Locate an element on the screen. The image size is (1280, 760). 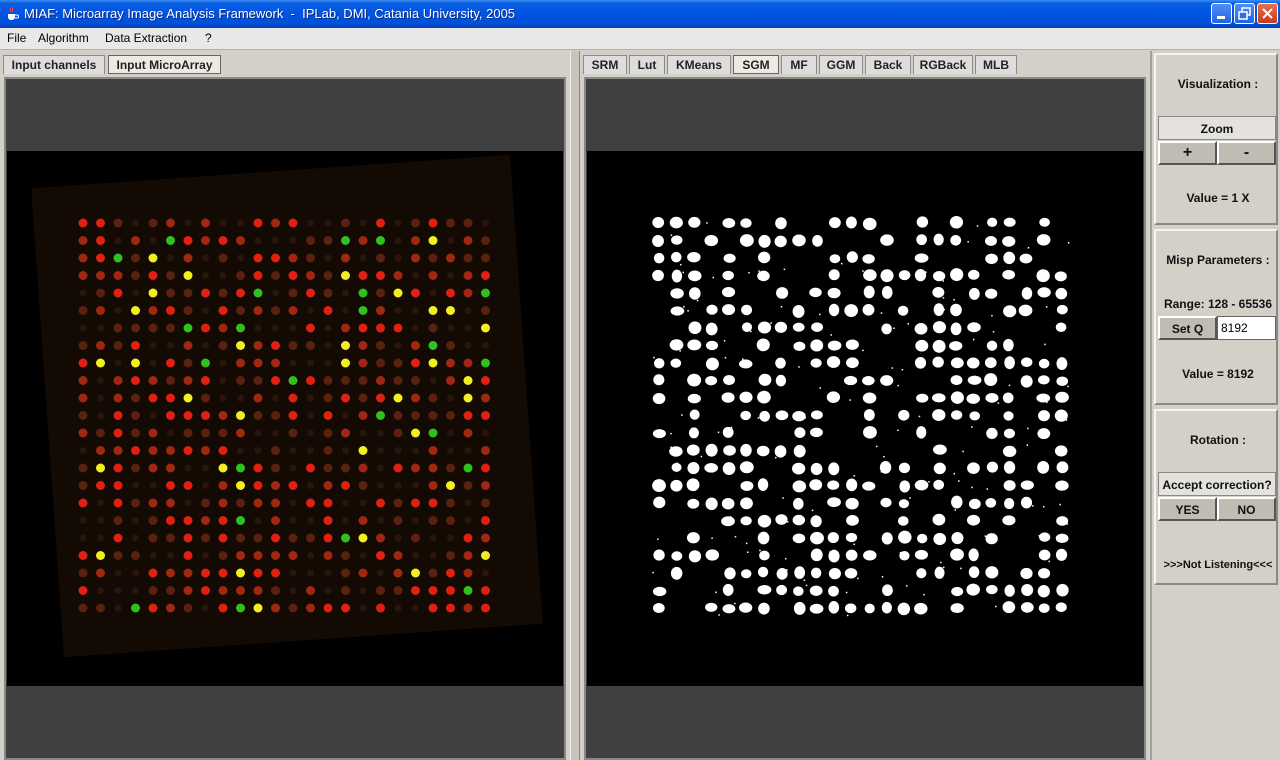
rotation-label: Rotation : is located at coordinates (1218, 440).